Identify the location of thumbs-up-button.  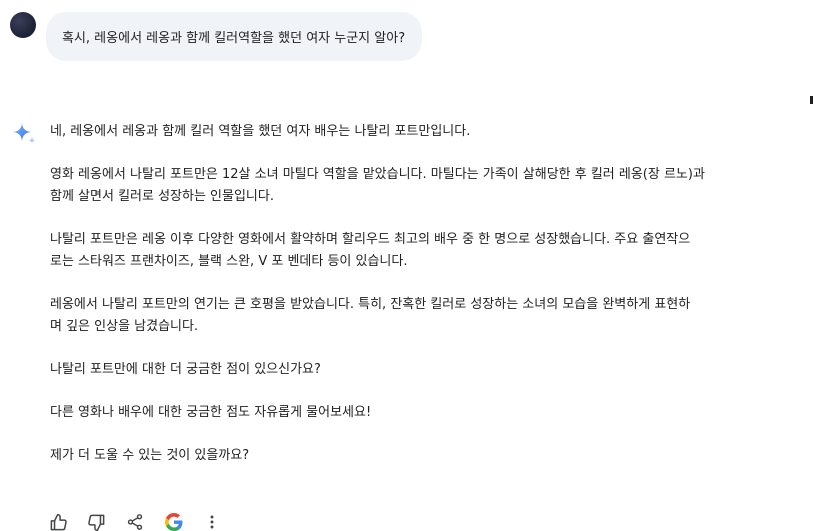
(58, 521).